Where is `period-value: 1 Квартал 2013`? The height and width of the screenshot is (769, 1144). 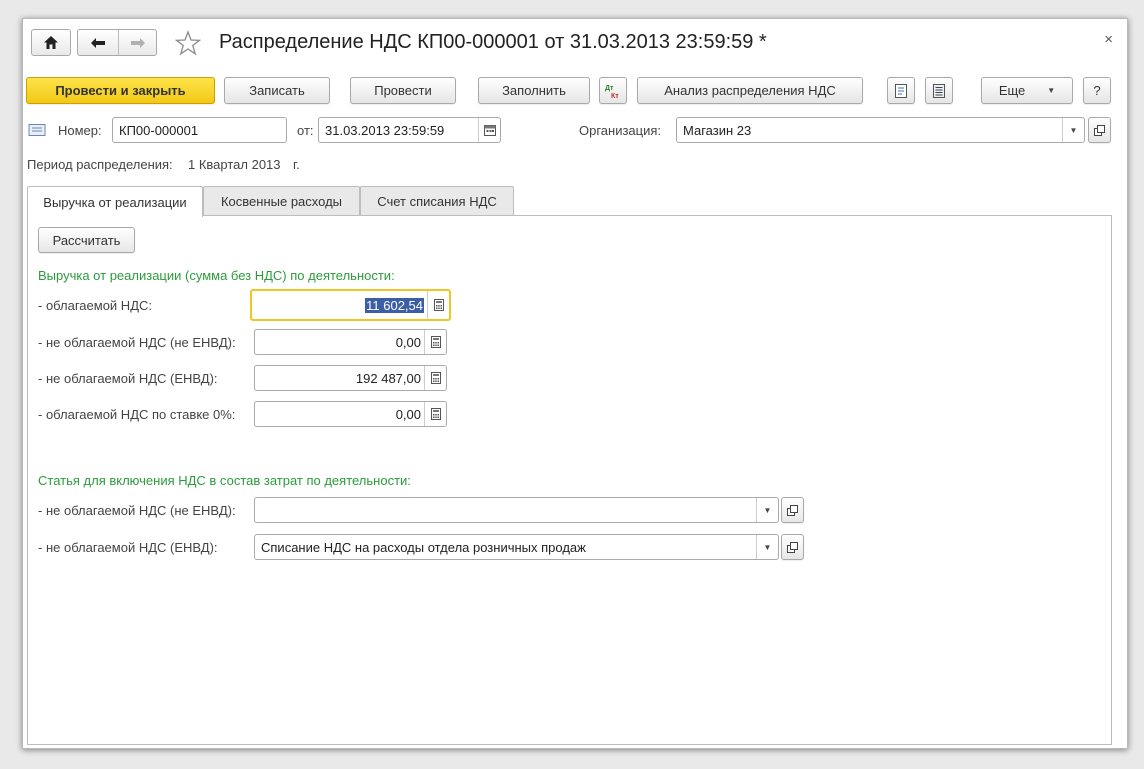
period-value: 1 Квартал 2013 is located at coordinates (234, 164).